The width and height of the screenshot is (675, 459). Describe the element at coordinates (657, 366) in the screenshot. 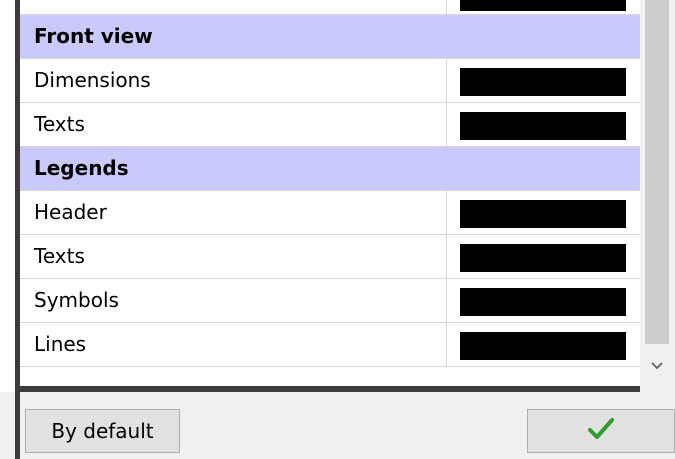

I see `chevron-down-icon` at that location.